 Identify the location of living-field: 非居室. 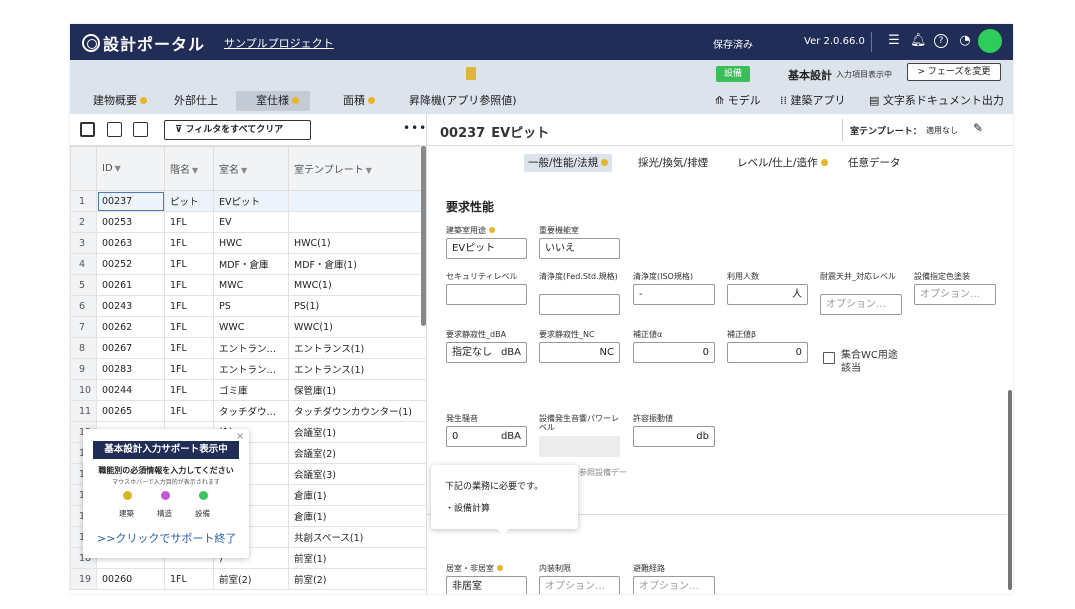
(486, 585).